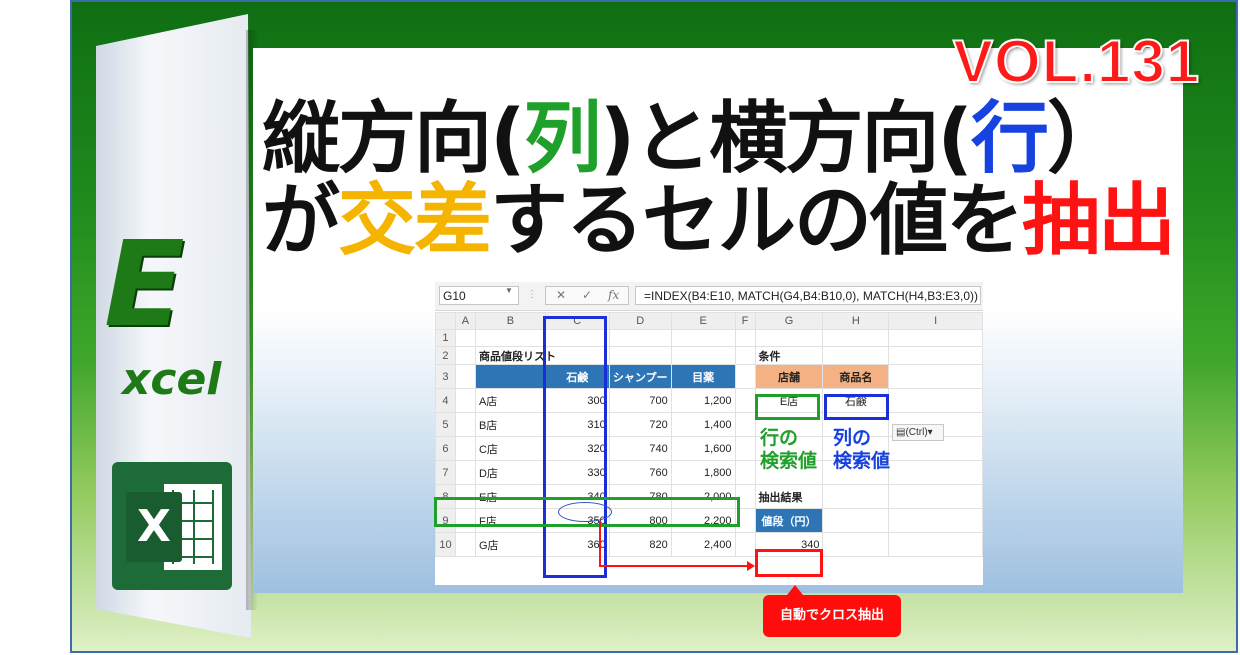  What do you see at coordinates (640, 448) in the screenshot?
I see `value-cell: 740` at bounding box center [640, 448].